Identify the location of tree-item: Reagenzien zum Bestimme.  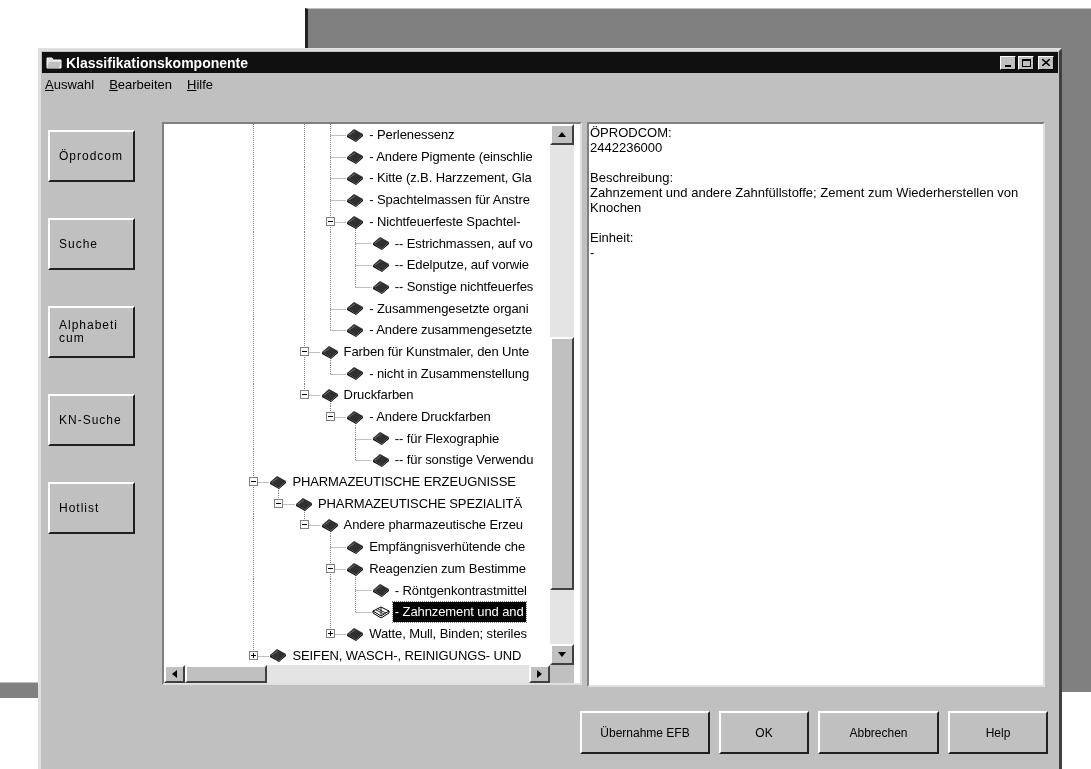
(447, 568).